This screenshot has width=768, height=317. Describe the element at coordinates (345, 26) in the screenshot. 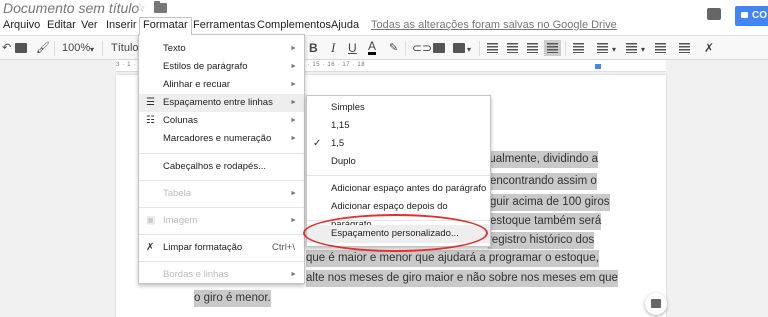

I see `menu-ajuda: Ajuda` at that location.